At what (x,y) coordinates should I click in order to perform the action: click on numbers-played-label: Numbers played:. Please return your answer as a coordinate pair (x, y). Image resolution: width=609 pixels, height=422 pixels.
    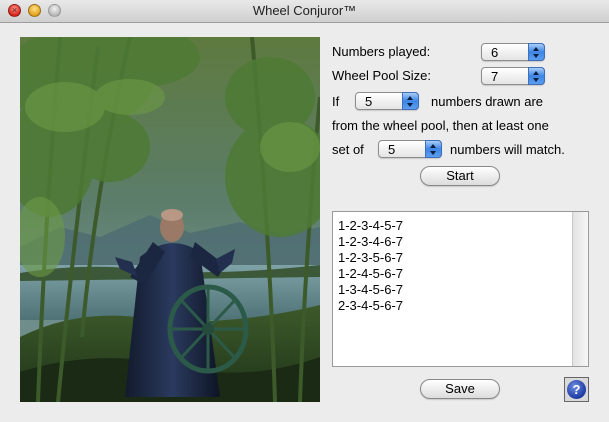
    Looking at the image, I should click on (381, 51).